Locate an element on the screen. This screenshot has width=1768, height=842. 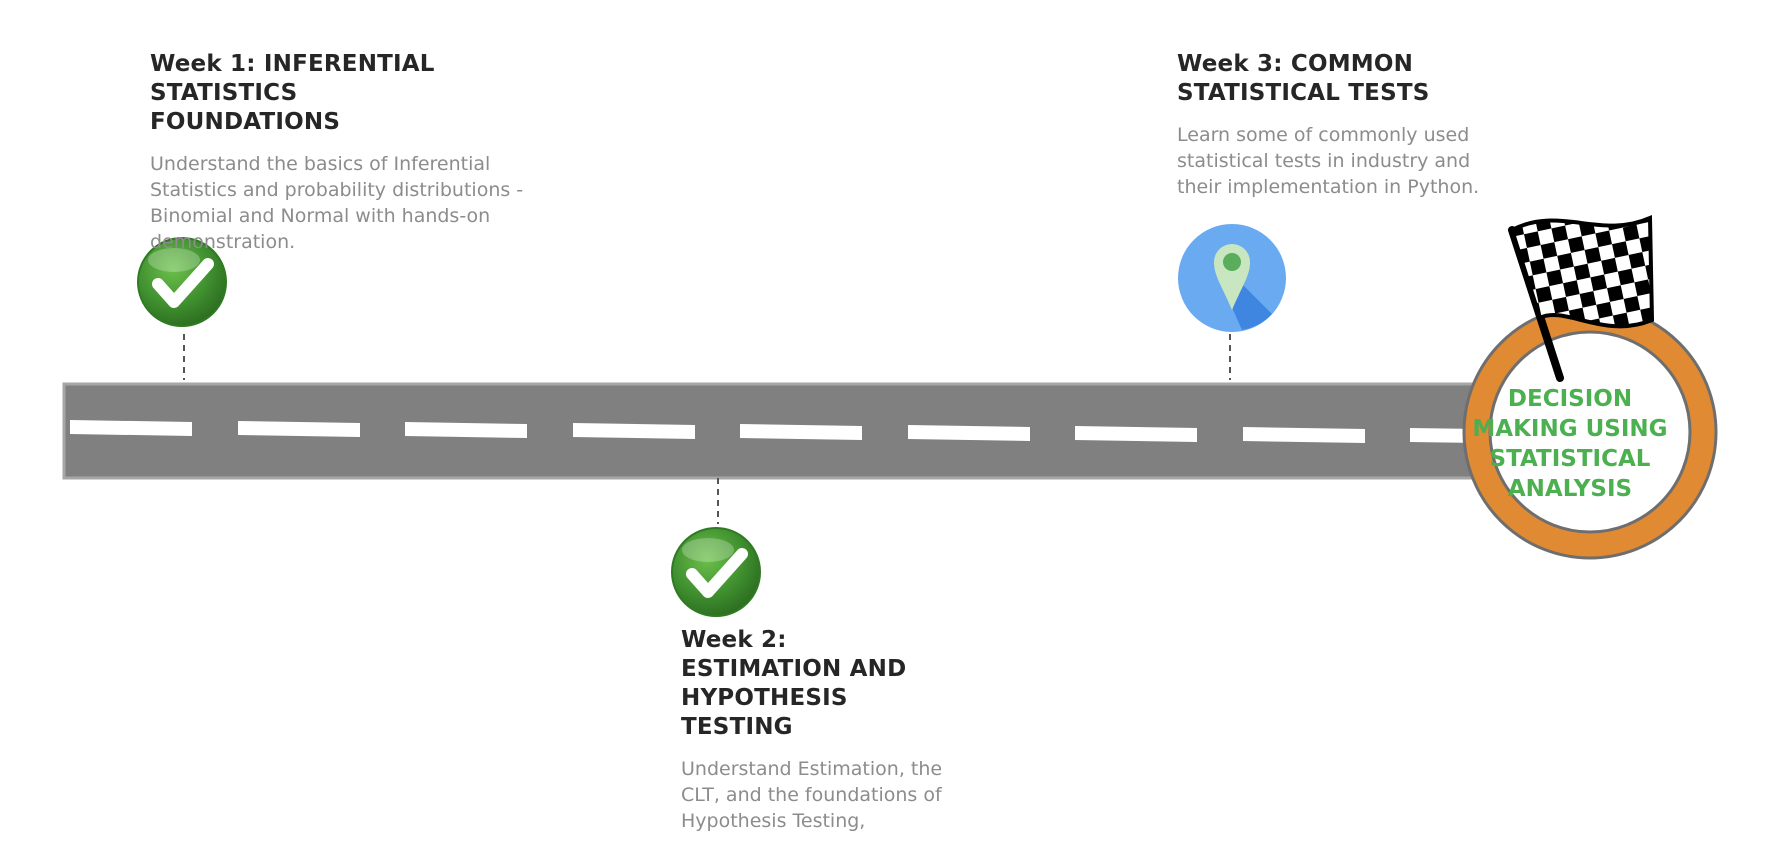
location-pin-icon is located at coordinates (1232, 278).